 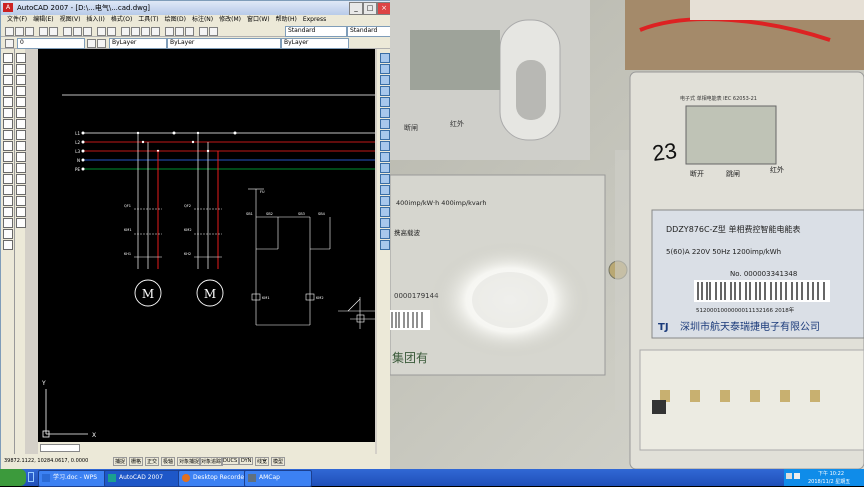 I want to click on menu-format: 格式(O), so click(x=121, y=20).